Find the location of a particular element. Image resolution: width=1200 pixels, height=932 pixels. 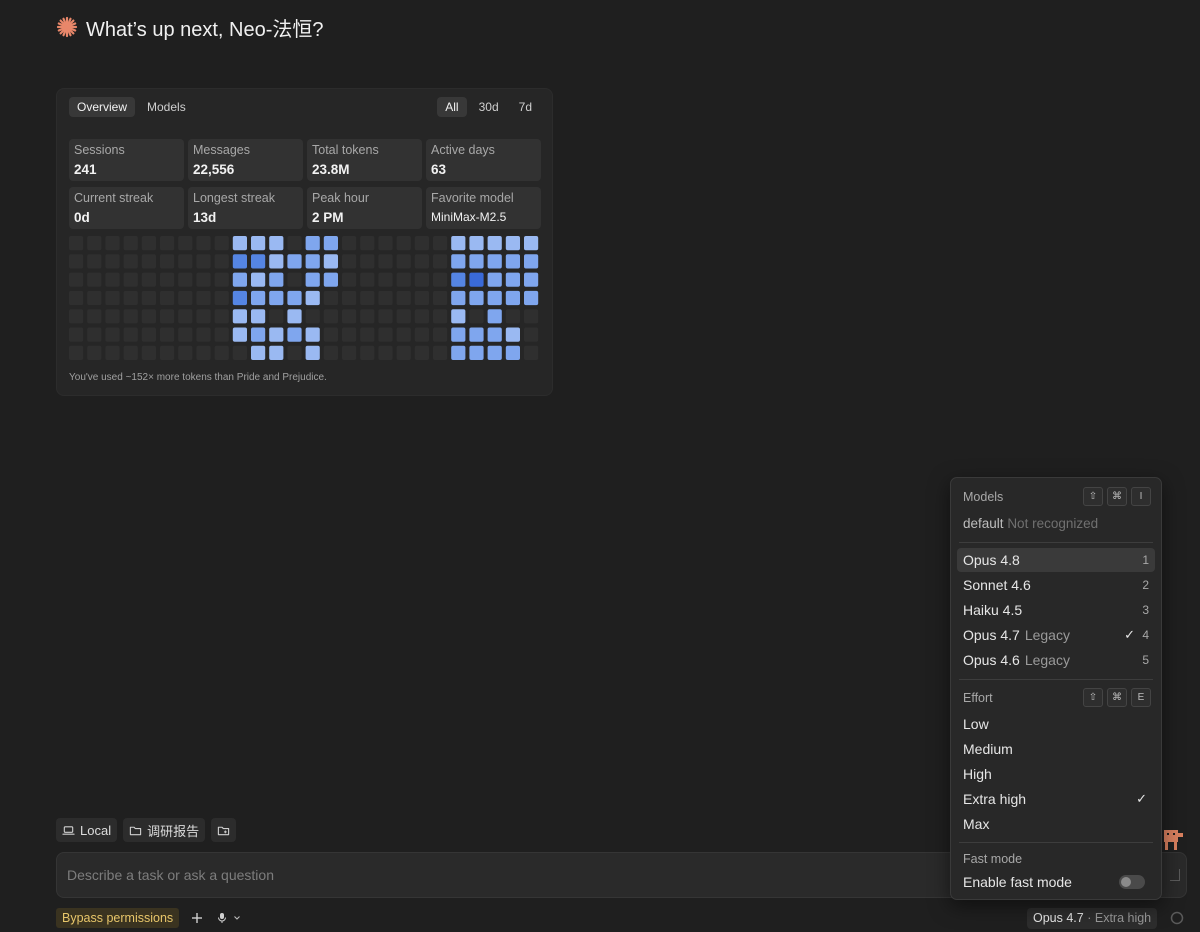

model-effort-selector: Opus 4.7 · Extra high is located at coordinates (1092, 918).